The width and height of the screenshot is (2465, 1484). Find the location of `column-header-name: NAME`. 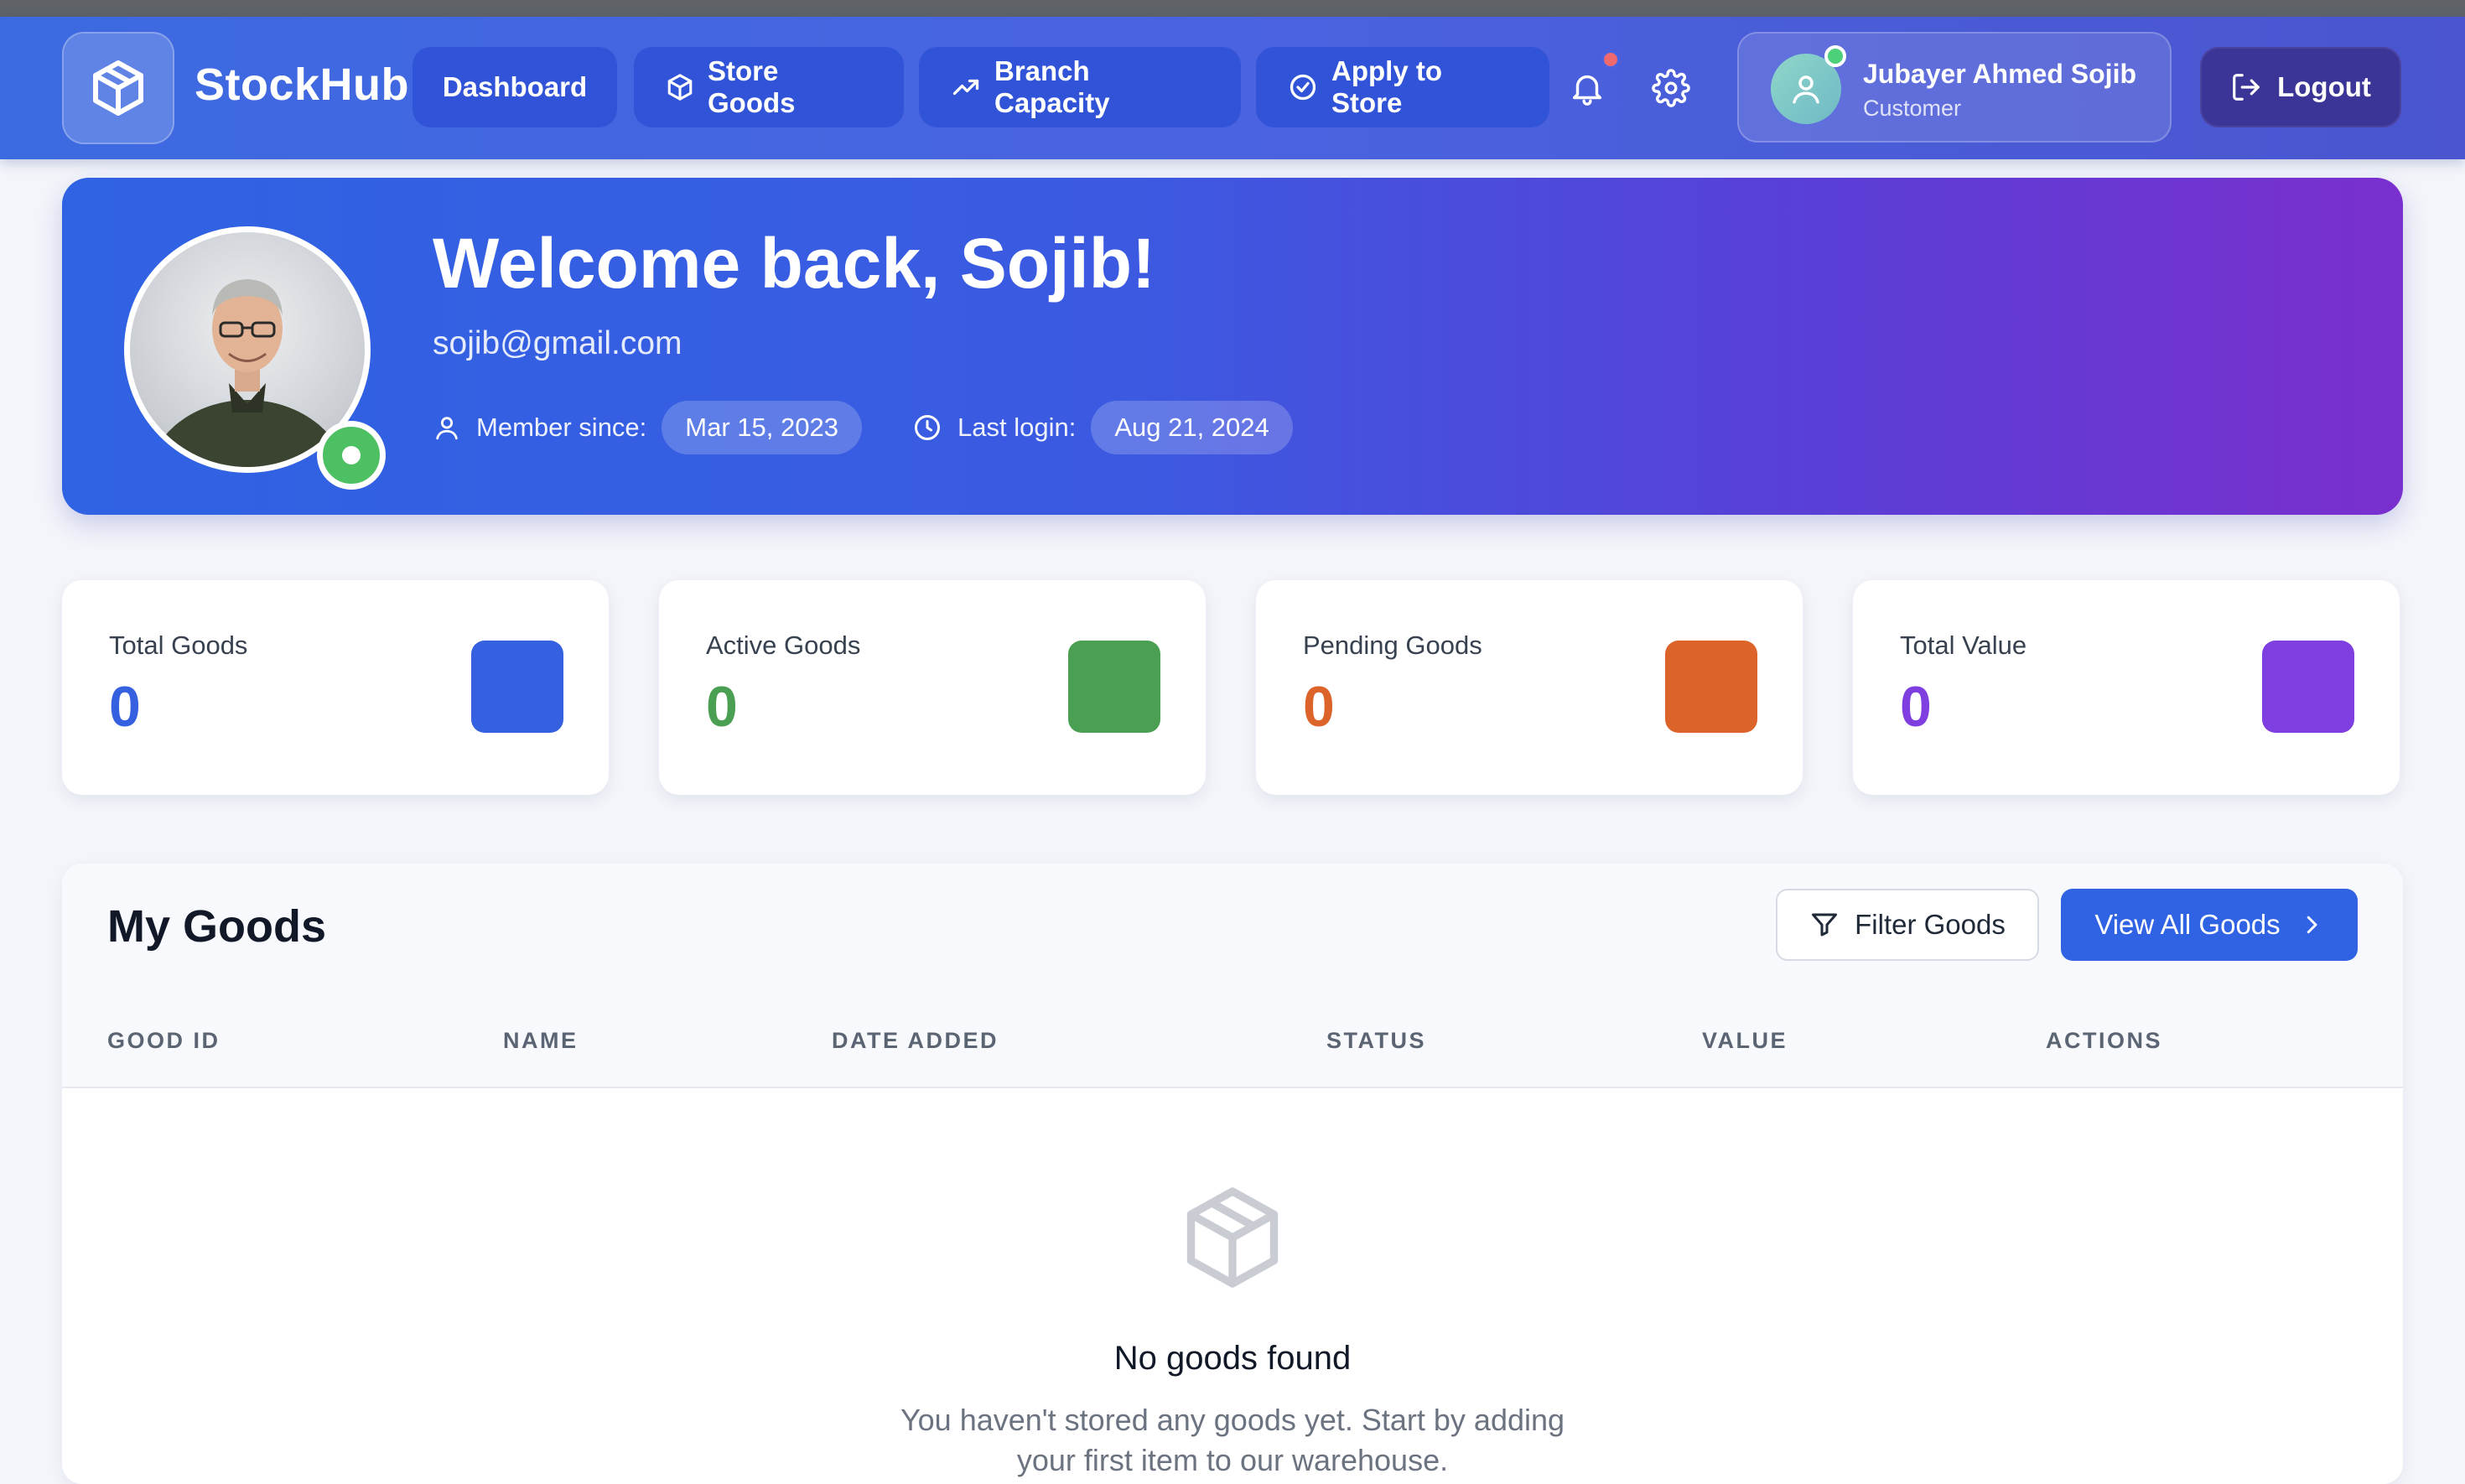

column-header-name: NAME is located at coordinates (541, 1041).